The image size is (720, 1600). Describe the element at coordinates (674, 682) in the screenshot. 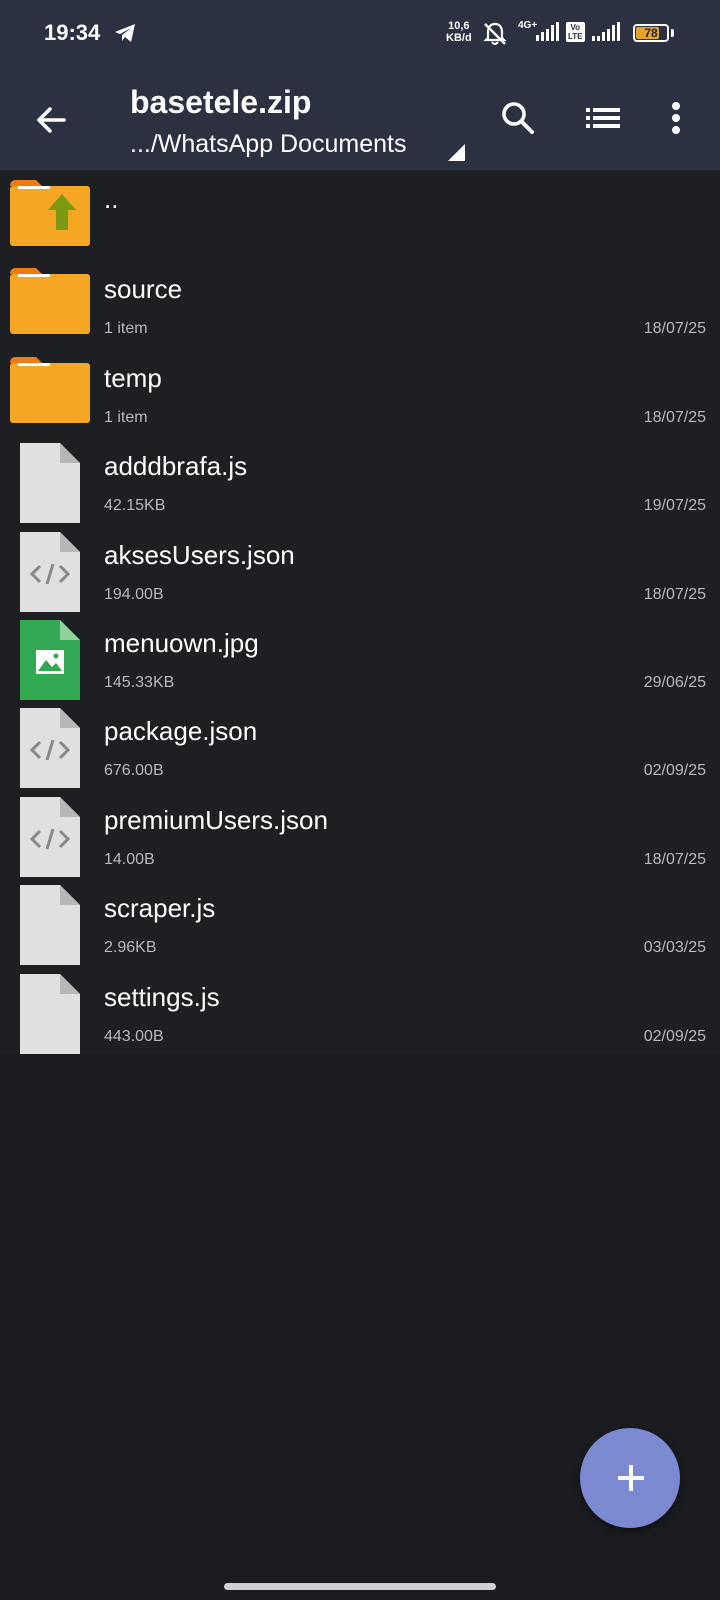

I see `file-date: 29/06/25` at that location.